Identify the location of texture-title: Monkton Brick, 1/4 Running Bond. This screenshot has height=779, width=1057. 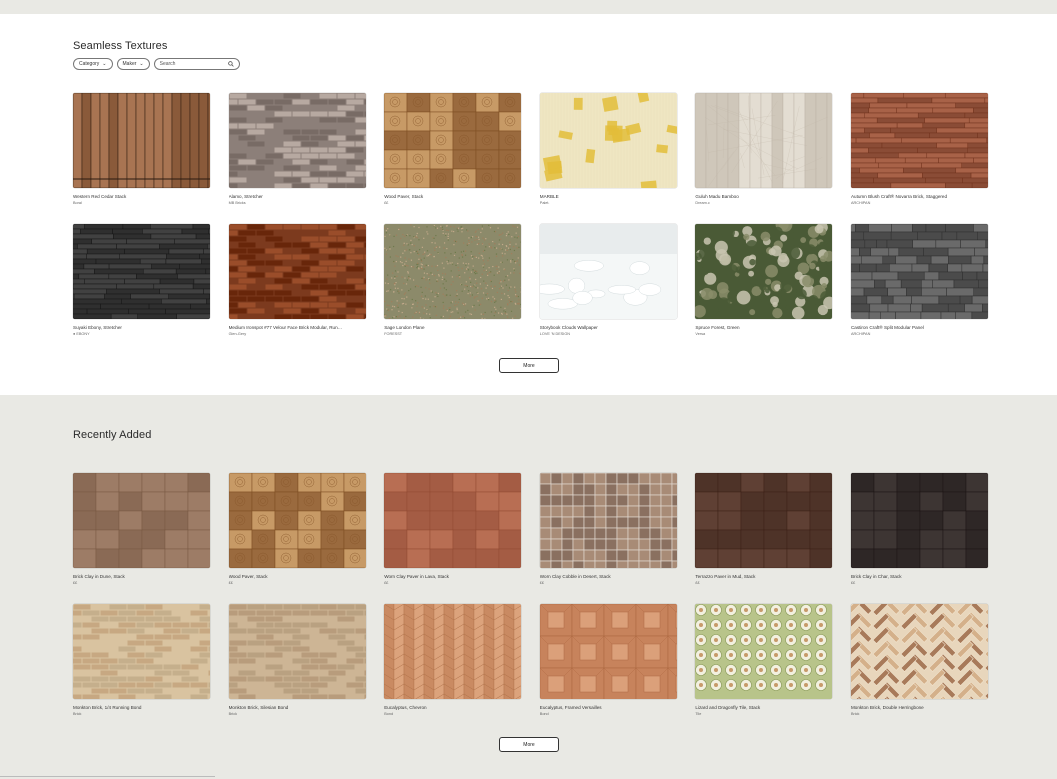
(141, 707).